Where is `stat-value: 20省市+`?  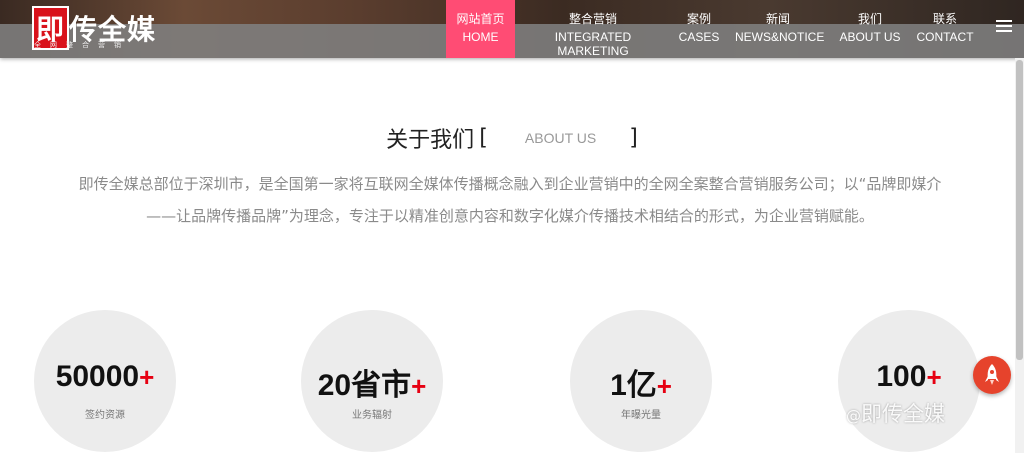
stat-value: 20省市+ is located at coordinates (372, 385).